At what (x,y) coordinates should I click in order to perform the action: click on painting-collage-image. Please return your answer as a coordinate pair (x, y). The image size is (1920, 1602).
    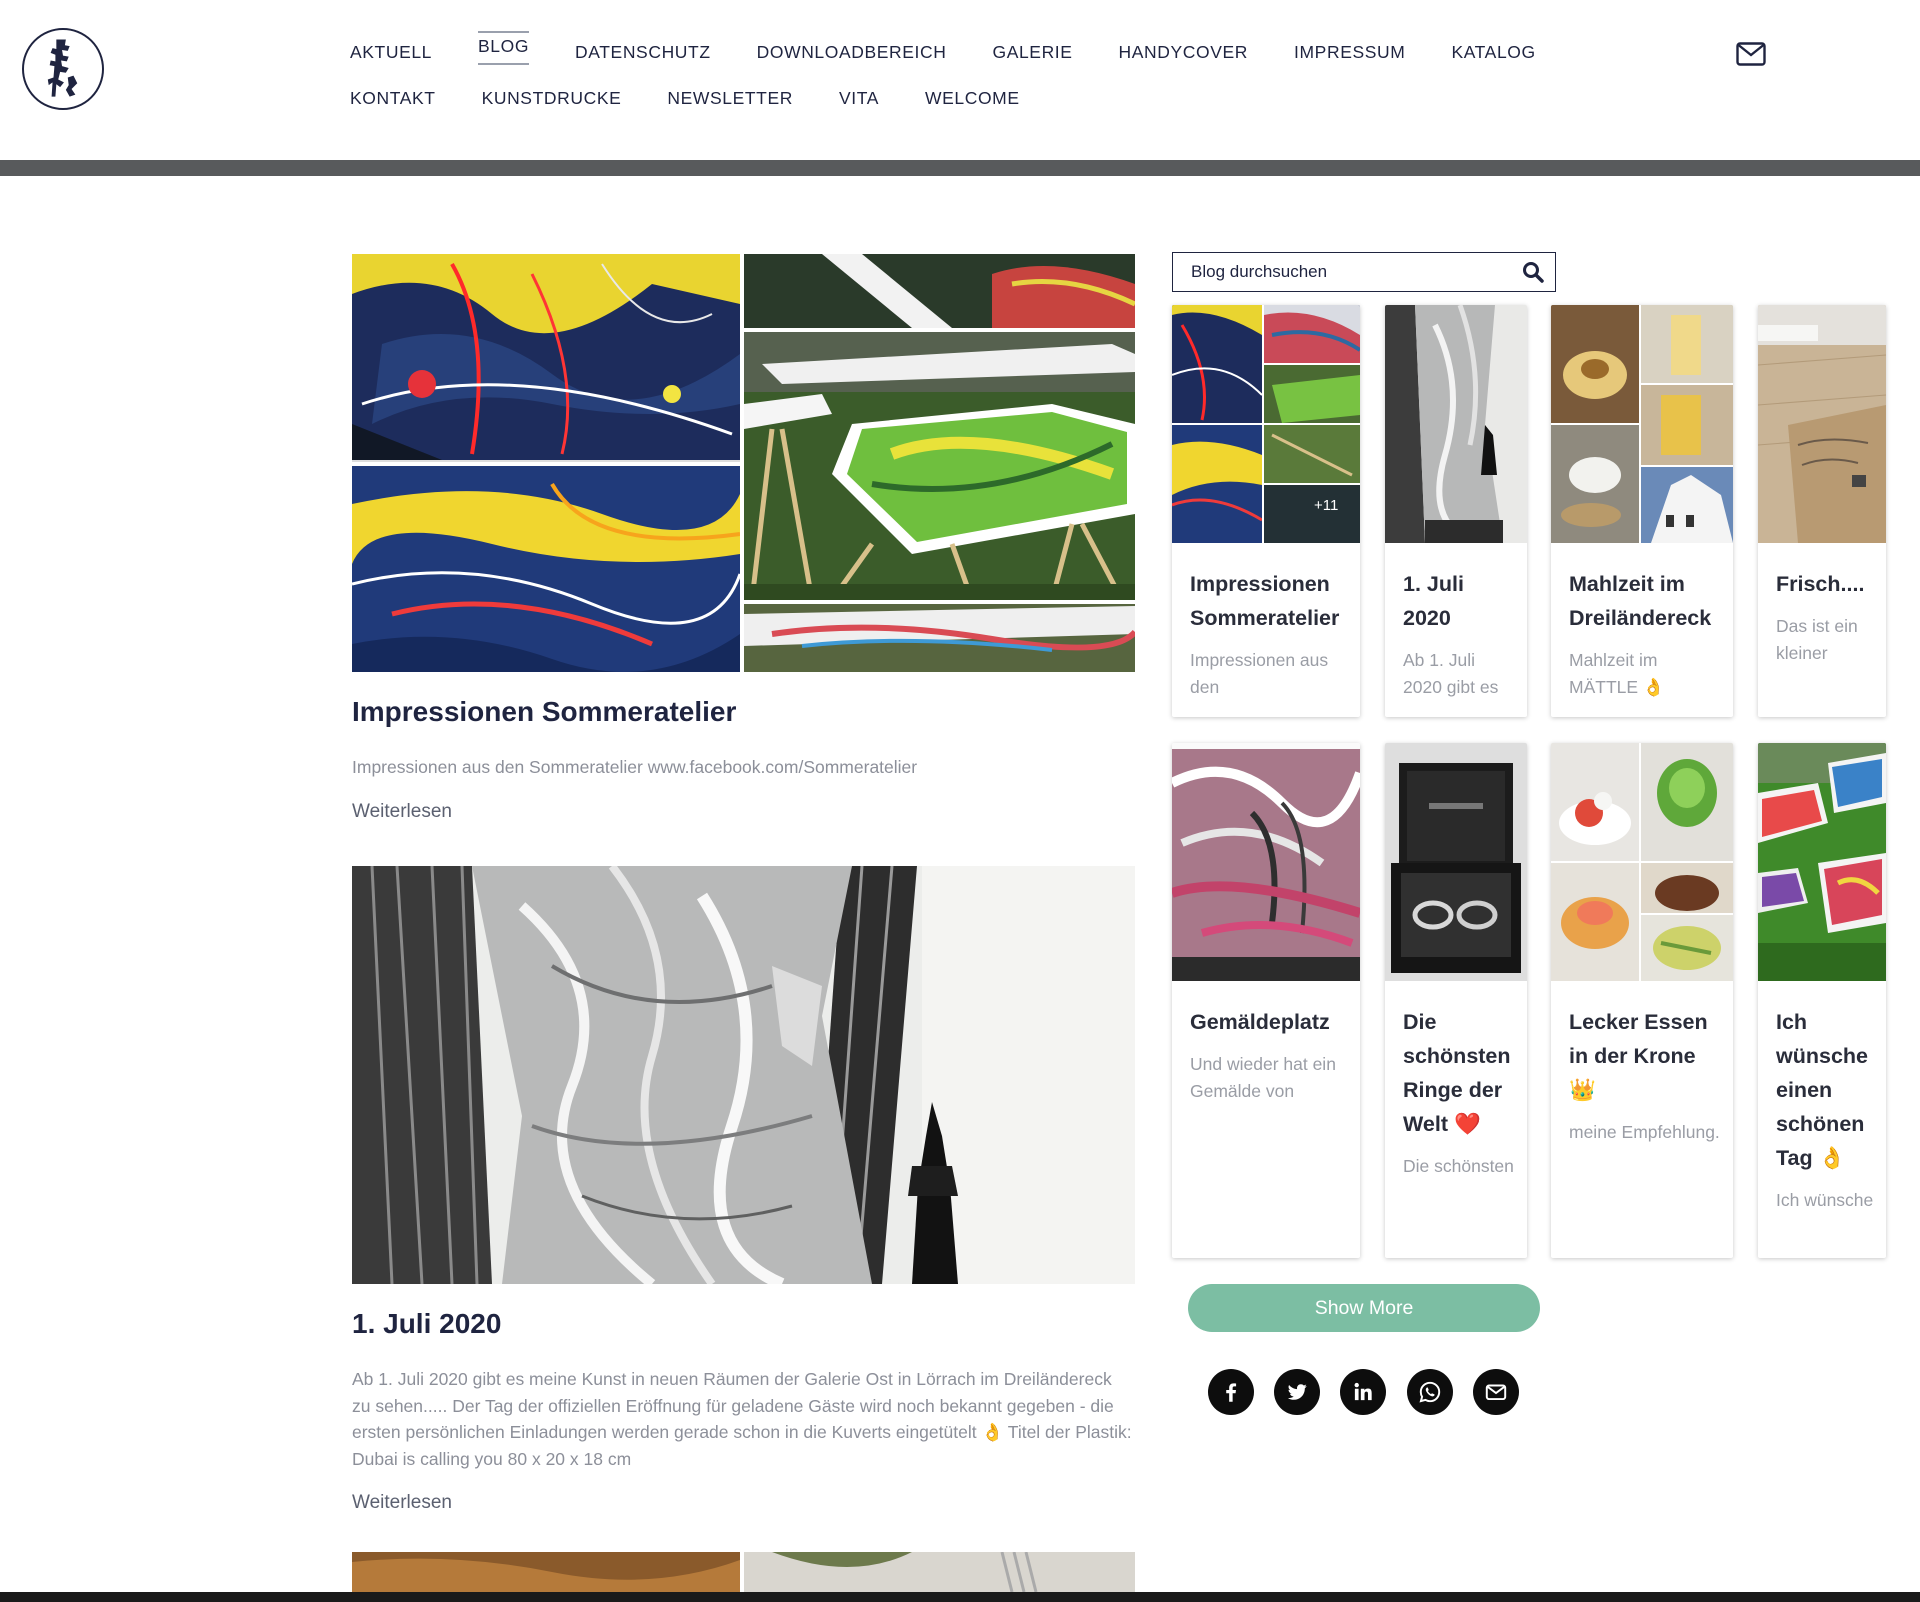
    Looking at the image, I should click on (743, 463).